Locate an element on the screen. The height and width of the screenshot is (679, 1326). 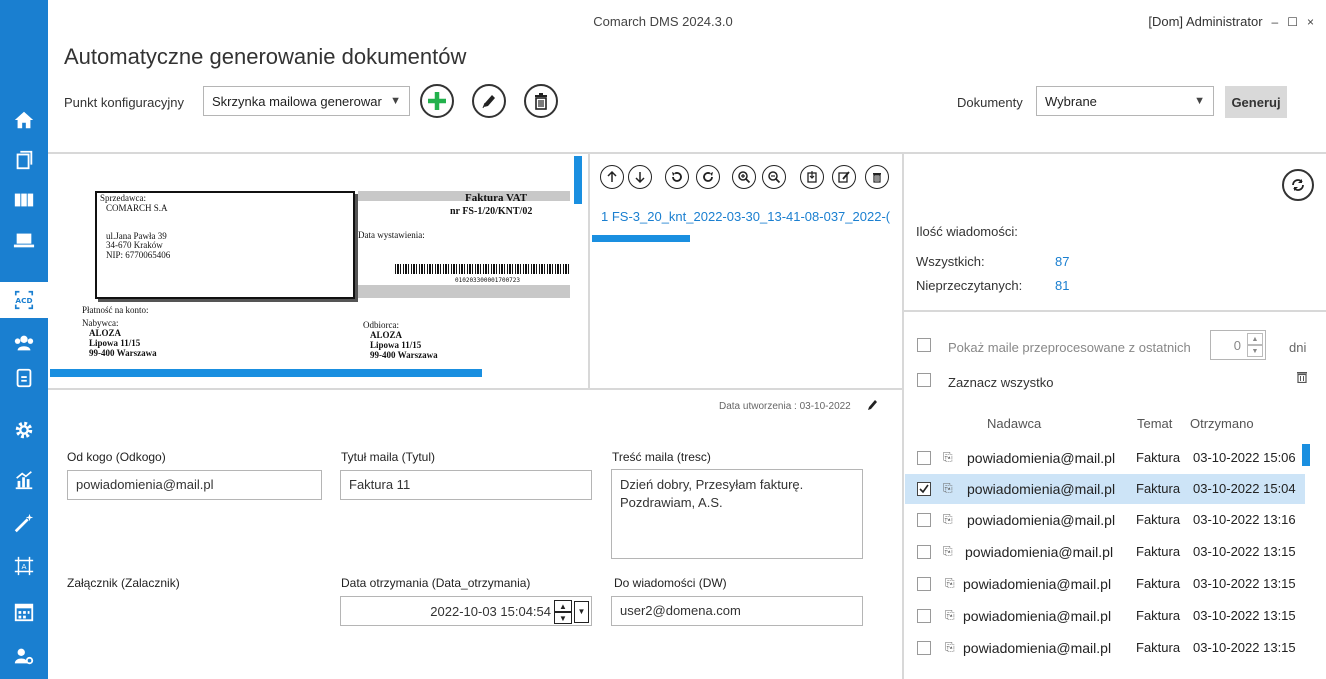
time-up-icon: ▲ is located at coordinates (563, 606).